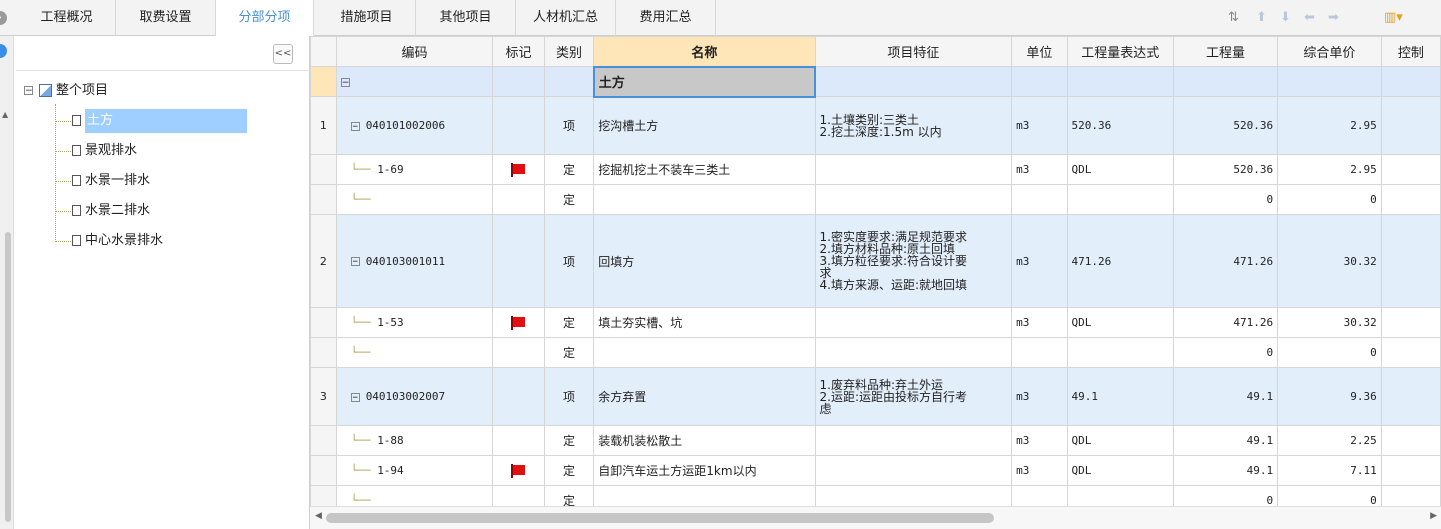 This screenshot has width=1441, height=529. Describe the element at coordinates (466, 18) in the screenshot. I see `tab-other-items: 其他项目` at that location.